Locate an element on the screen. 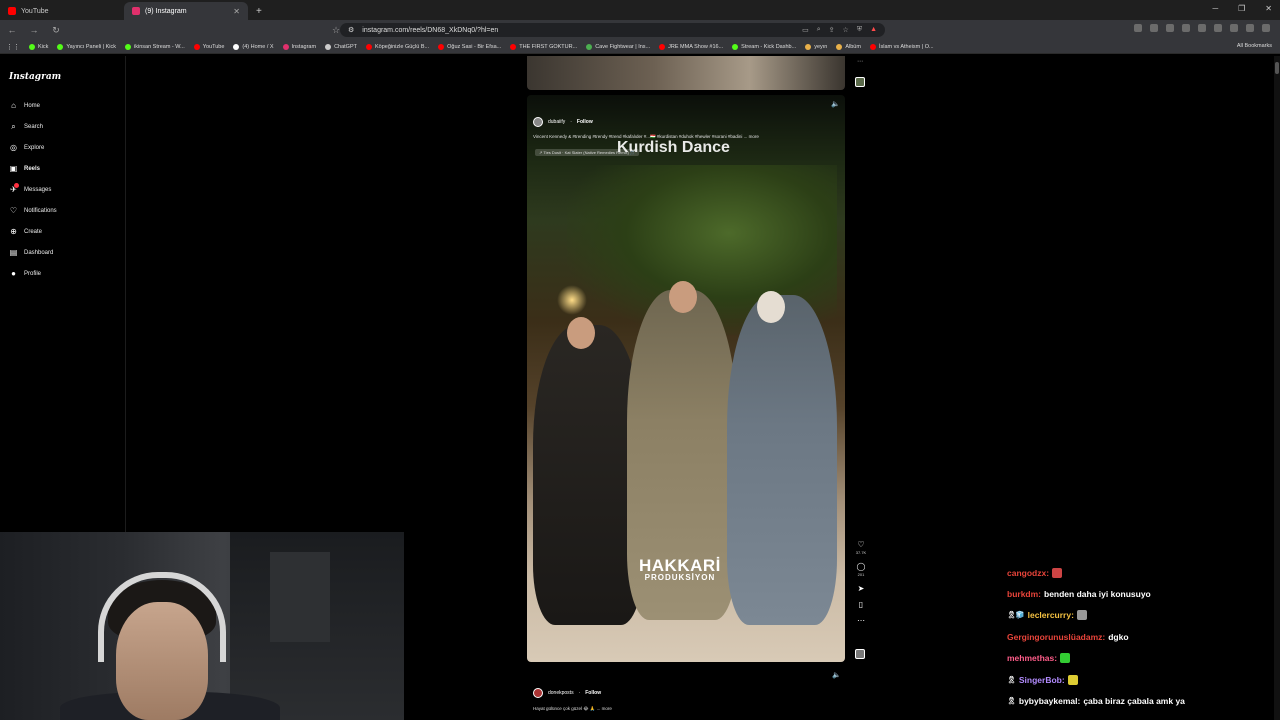 The height and width of the screenshot is (720, 1280). sidebar-item-search: ⌕ Search is located at coordinates (26, 126).